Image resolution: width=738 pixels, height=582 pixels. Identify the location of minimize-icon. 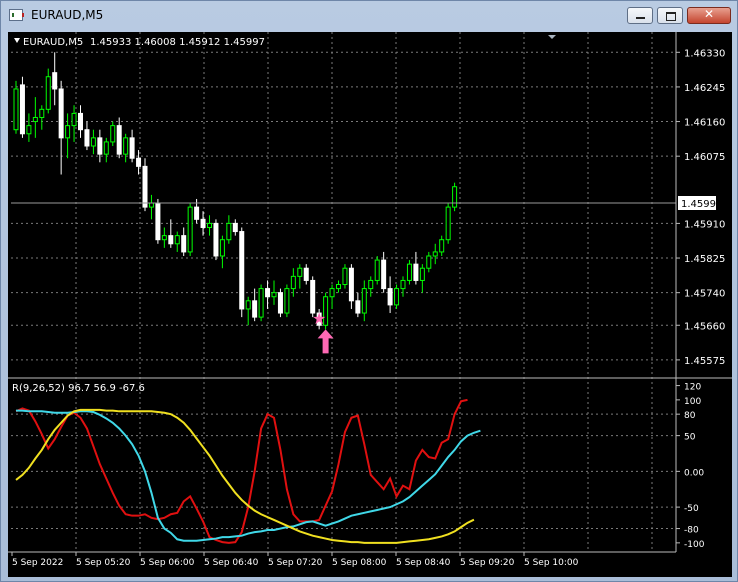
(640, 18).